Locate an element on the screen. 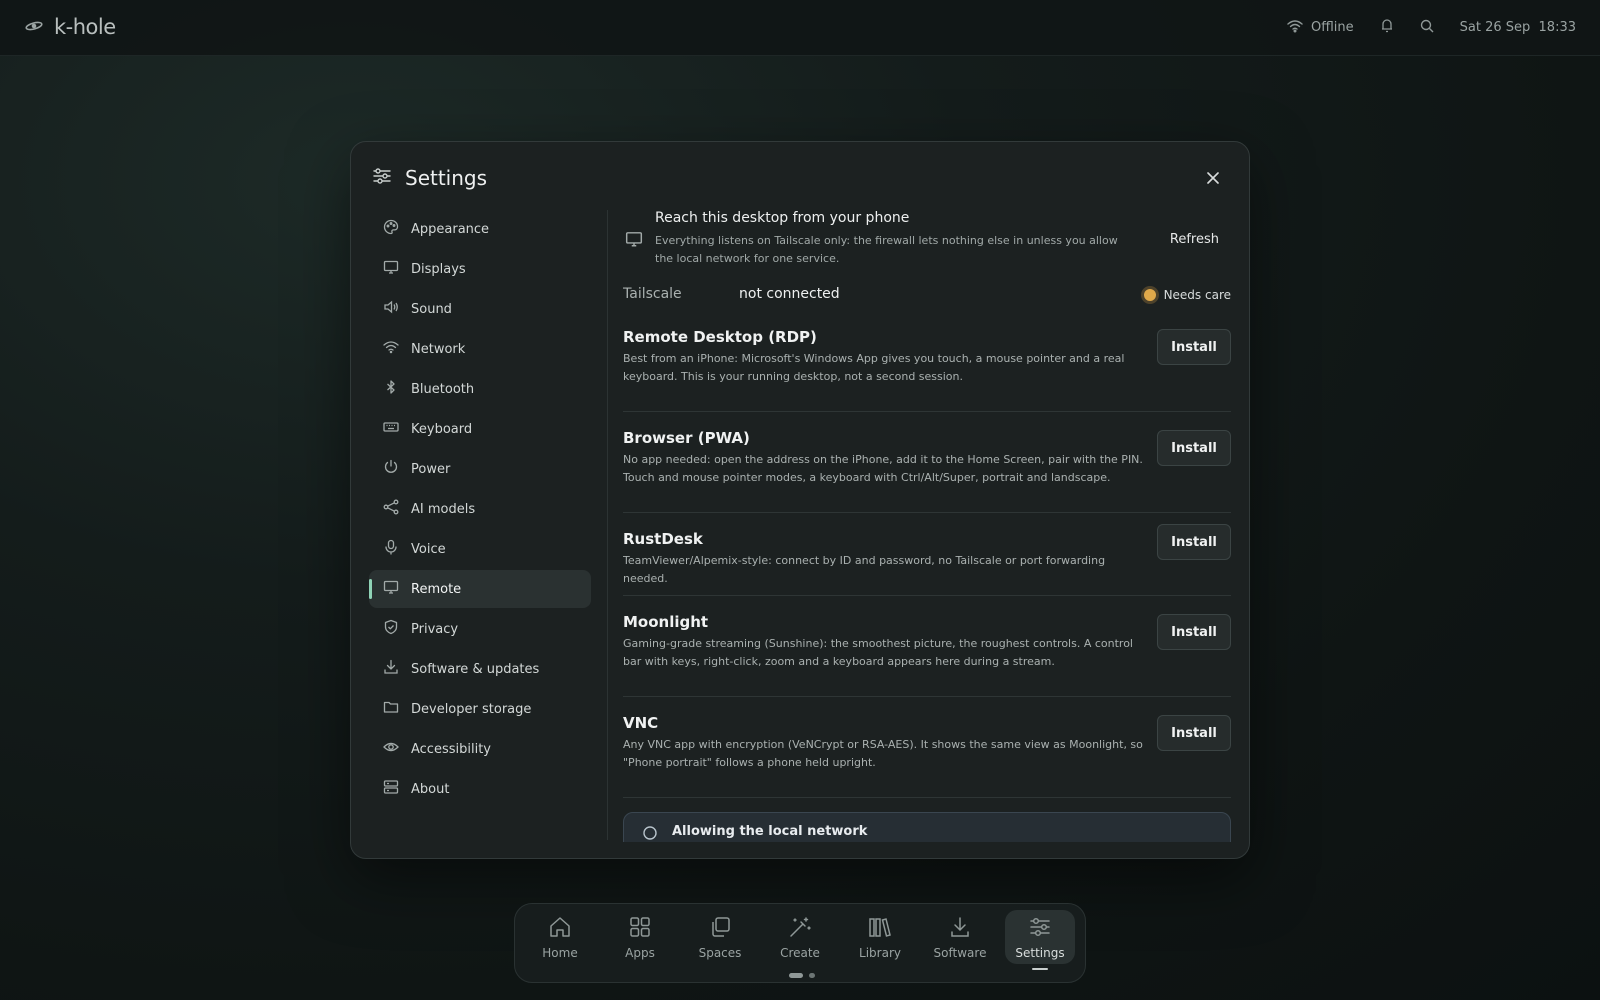 The image size is (1600, 1000). dock-item-label: Home is located at coordinates (560, 953).